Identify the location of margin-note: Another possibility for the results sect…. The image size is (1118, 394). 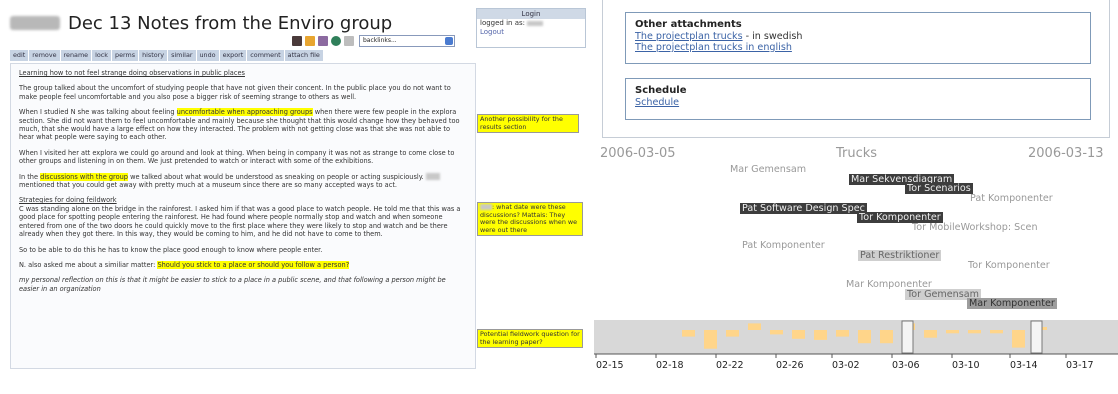
(528, 124).